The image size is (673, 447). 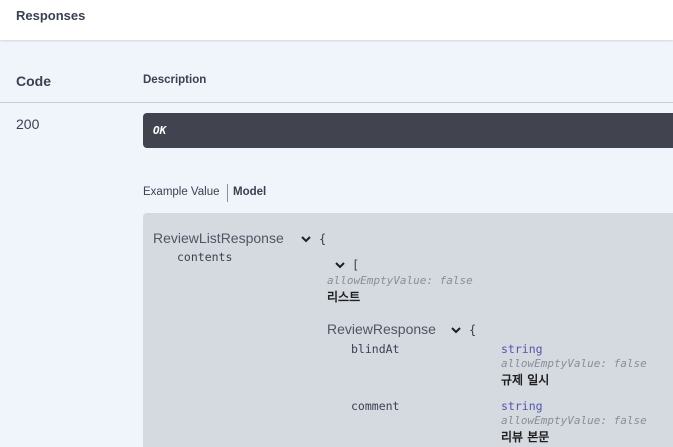 What do you see at coordinates (336, 102) in the screenshot?
I see `table-divider` at bounding box center [336, 102].